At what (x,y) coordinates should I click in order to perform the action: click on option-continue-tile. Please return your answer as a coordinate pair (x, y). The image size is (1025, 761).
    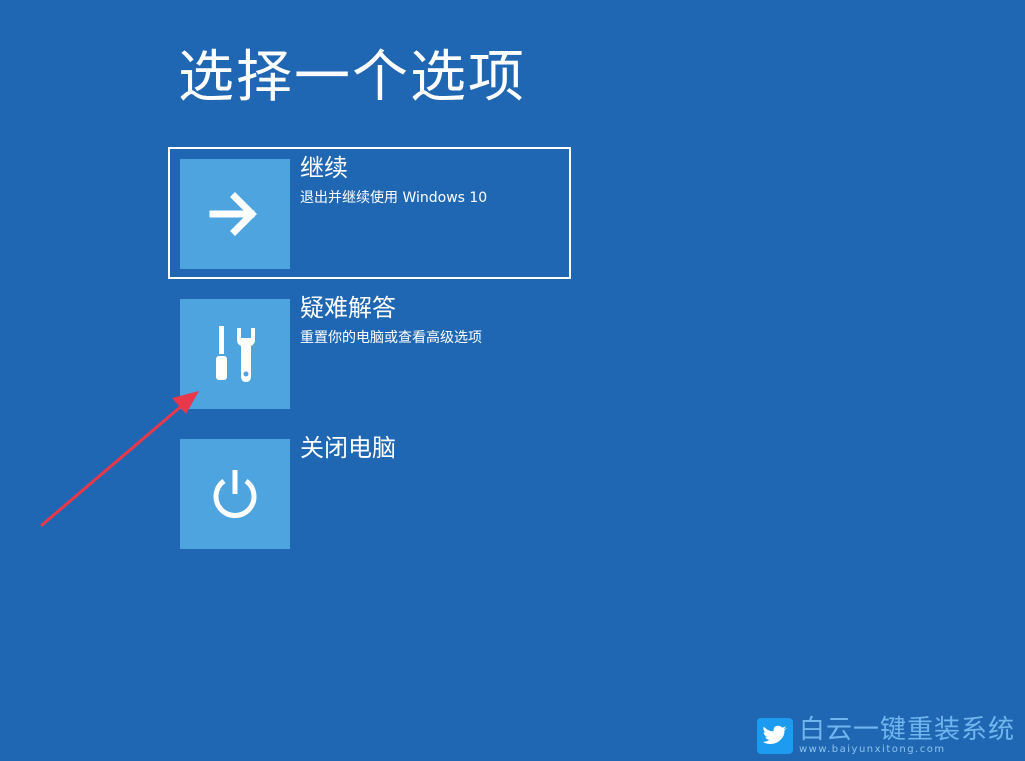
    Looking at the image, I should click on (235, 214).